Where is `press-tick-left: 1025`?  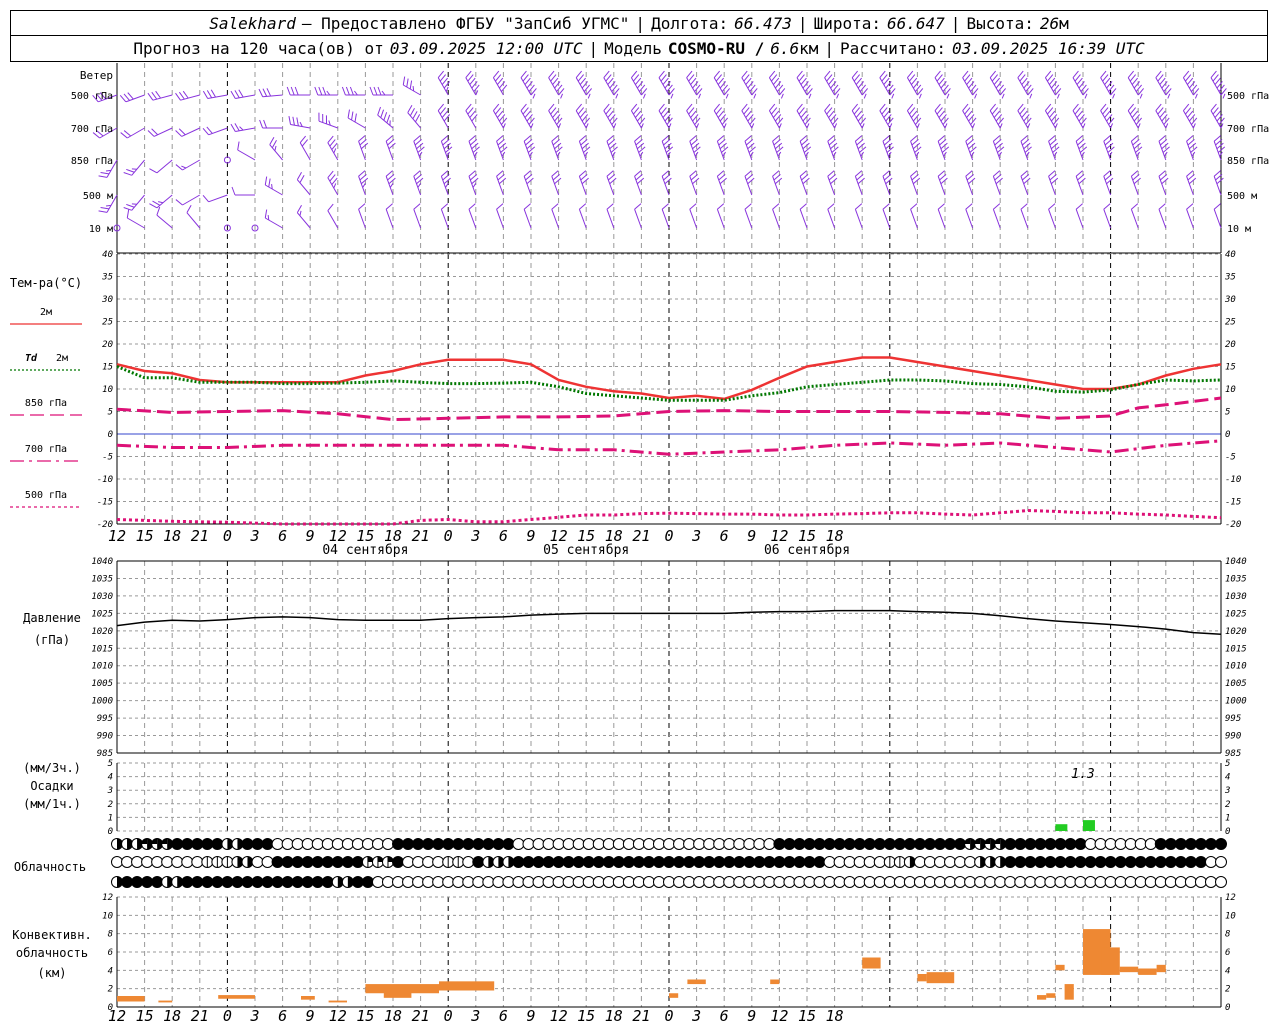
press-tick-left: 1025 is located at coordinates (102, 614).